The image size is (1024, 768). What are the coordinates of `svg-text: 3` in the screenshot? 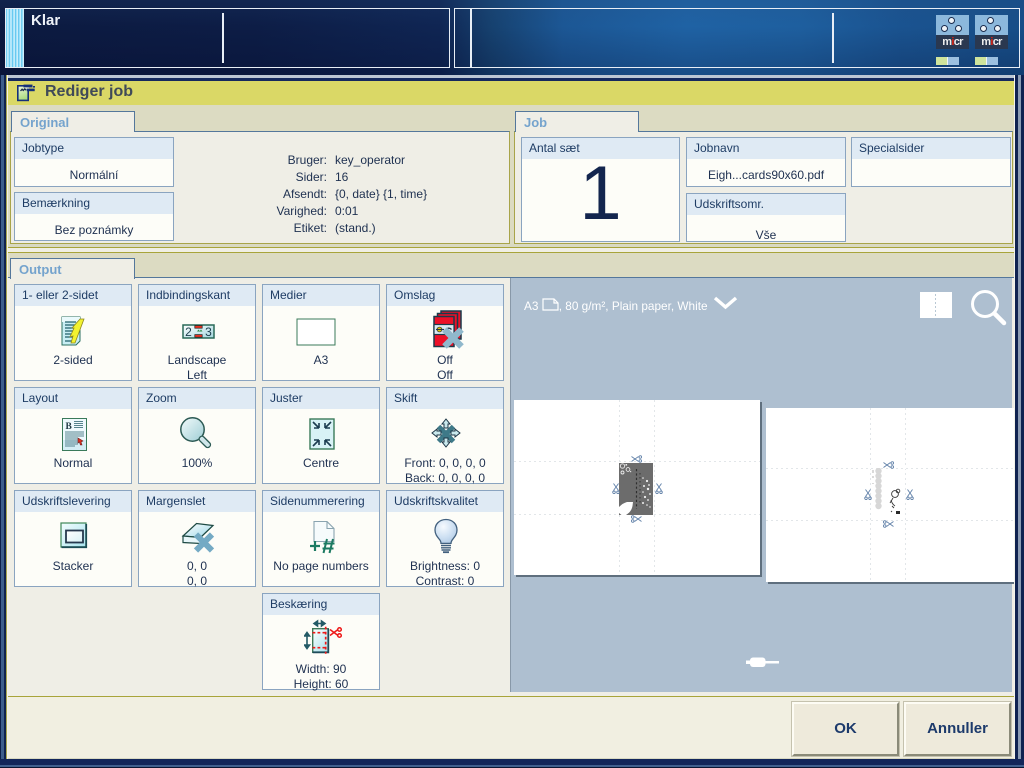 It's located at (208, 332).